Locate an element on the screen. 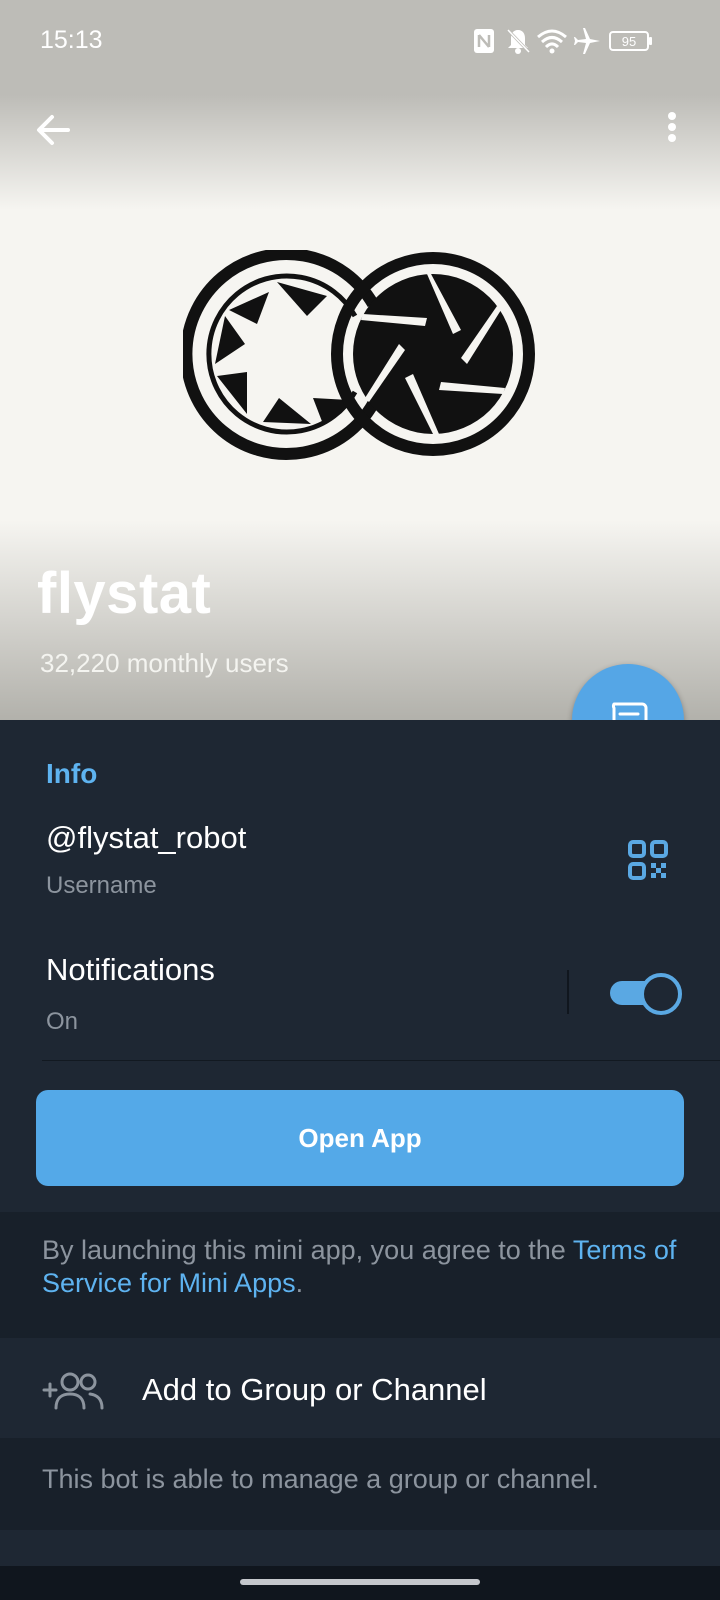 This screenshot has height=1600, width=720. add-to-group-button: Add to Group or Channel is located at coordinates (360, 1388).